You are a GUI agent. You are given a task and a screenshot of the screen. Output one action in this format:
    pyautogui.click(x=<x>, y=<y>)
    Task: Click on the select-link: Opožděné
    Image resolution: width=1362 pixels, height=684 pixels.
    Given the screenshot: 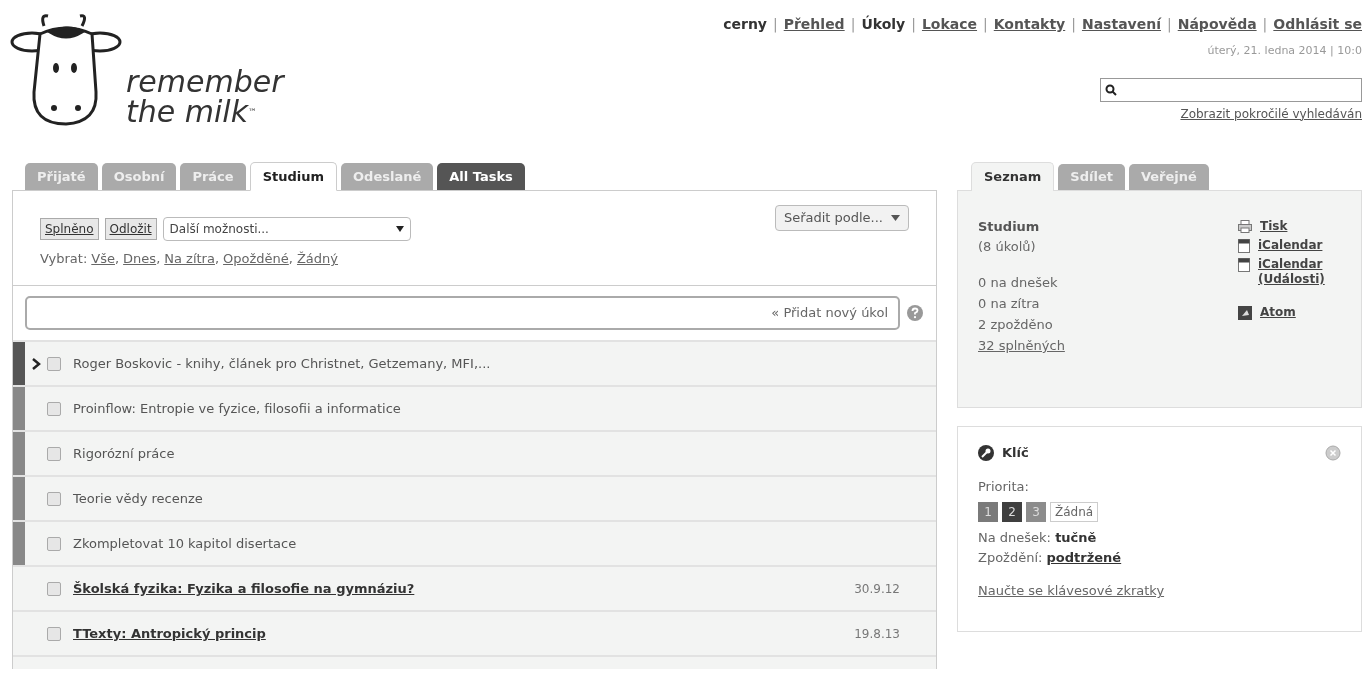 What is the action you would take?
    pyautogui.click(x=256, y=259)
    